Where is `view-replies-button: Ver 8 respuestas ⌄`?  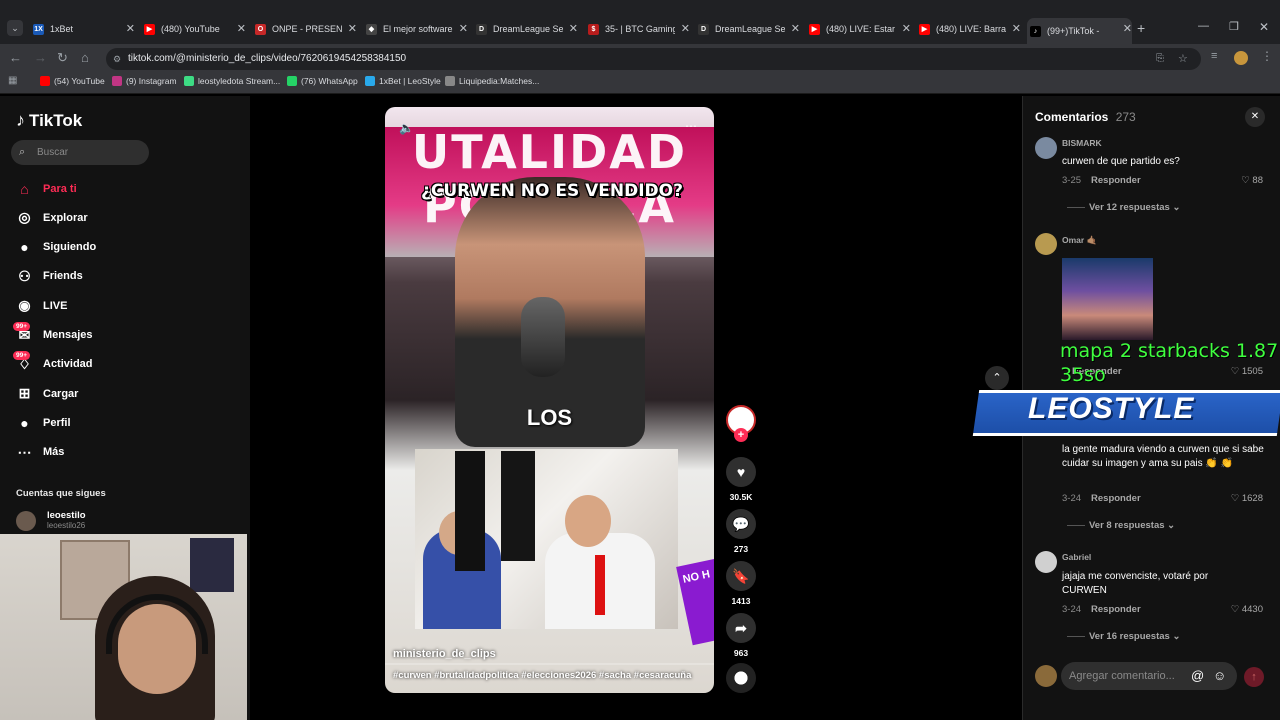
view-replies-button: Ver 8 respuestas ⌄ is located at coordinates (1121, 525).